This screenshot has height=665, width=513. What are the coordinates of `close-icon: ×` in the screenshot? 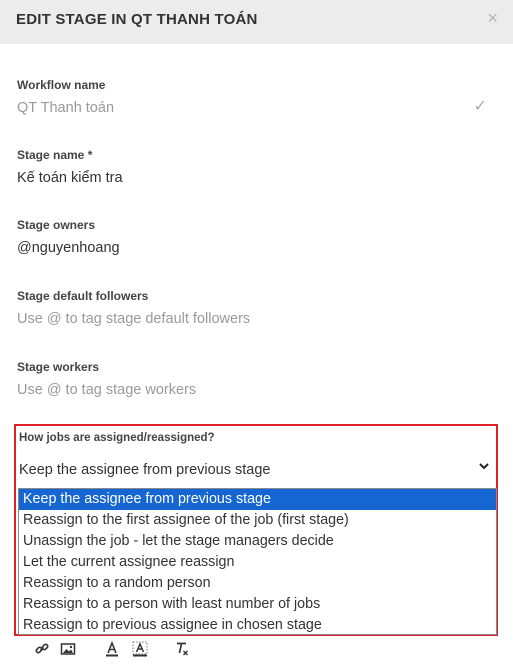 It's located at (492, 18).